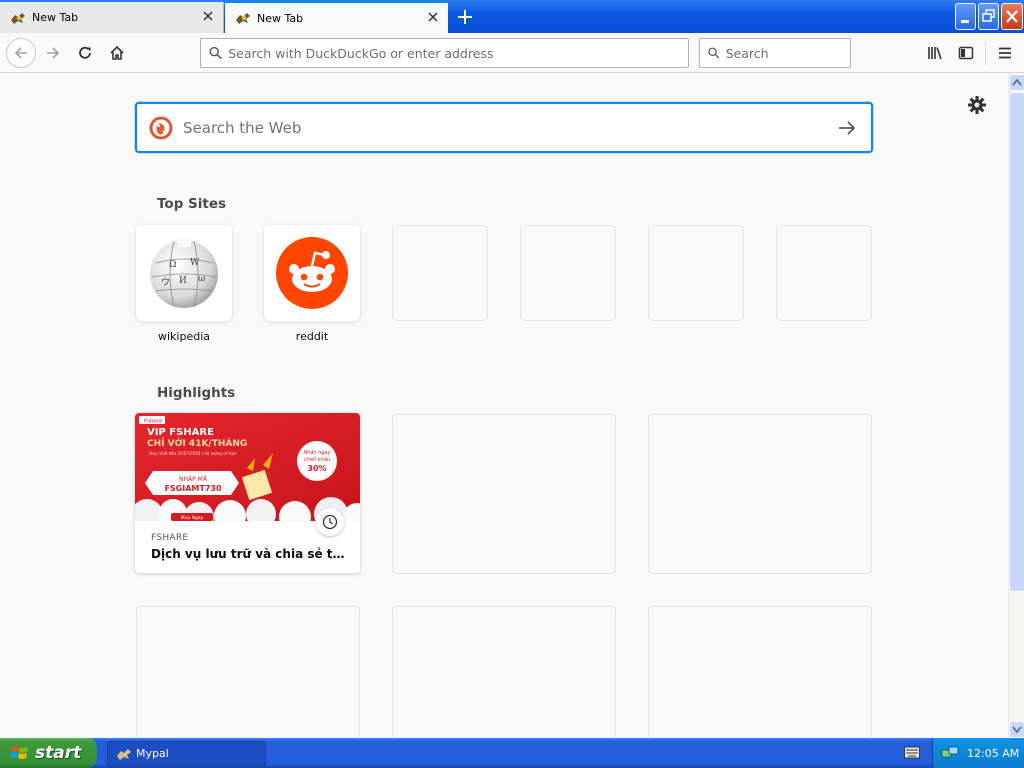 The height and width of the screenshot is (768, 1024). I want to click on search-input, so click(787, 53).